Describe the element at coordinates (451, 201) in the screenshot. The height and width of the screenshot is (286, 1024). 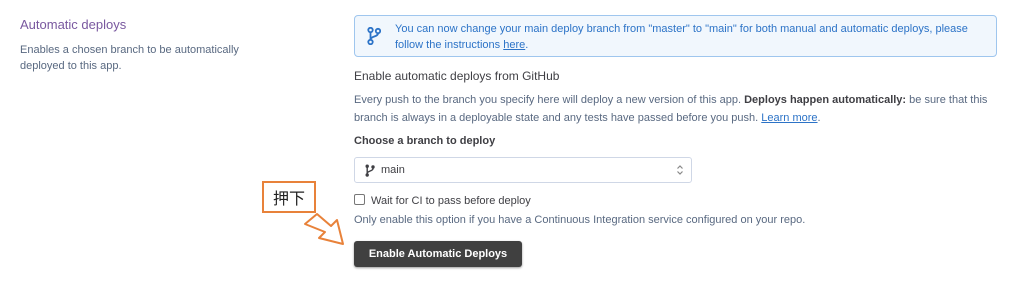
I see `ci-checkbox-label: Wait for CI to pass before deploy` at that location.